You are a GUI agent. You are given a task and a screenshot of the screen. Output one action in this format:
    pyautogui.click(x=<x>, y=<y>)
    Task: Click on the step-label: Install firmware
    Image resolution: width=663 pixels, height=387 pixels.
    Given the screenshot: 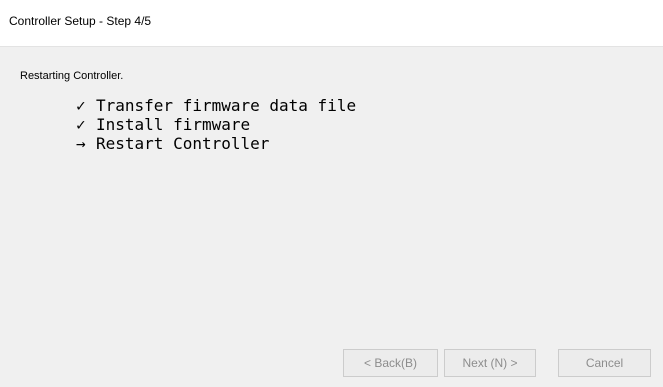 What is the action you would take?
    pyautogui.click(x=173, y=124)
    